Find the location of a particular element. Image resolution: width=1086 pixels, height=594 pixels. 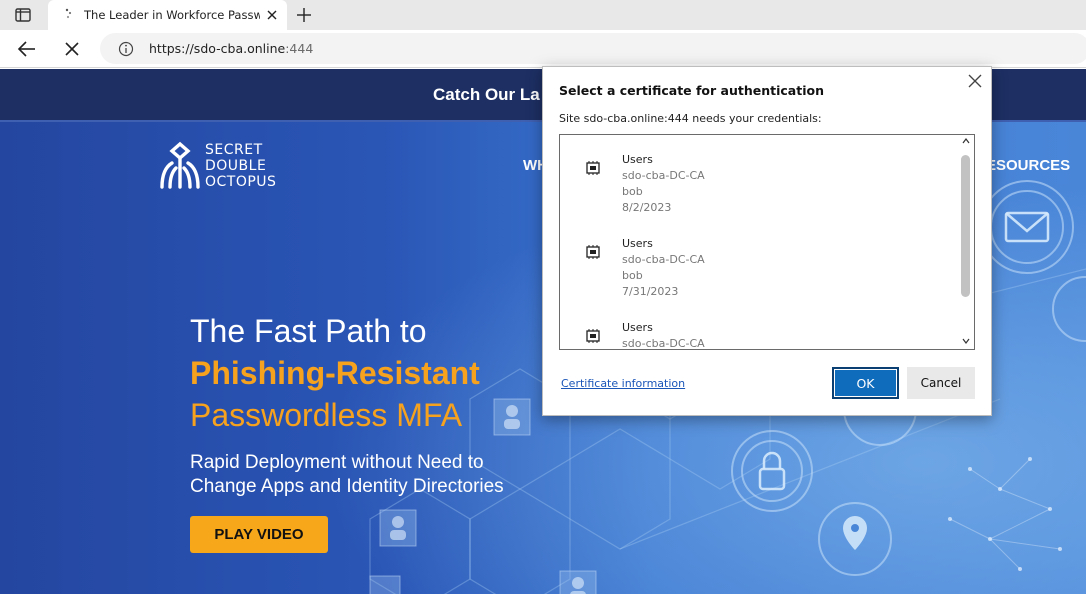

navigation-bar: https://sdo-cba.online:444 is located at coordinates (543, 49).